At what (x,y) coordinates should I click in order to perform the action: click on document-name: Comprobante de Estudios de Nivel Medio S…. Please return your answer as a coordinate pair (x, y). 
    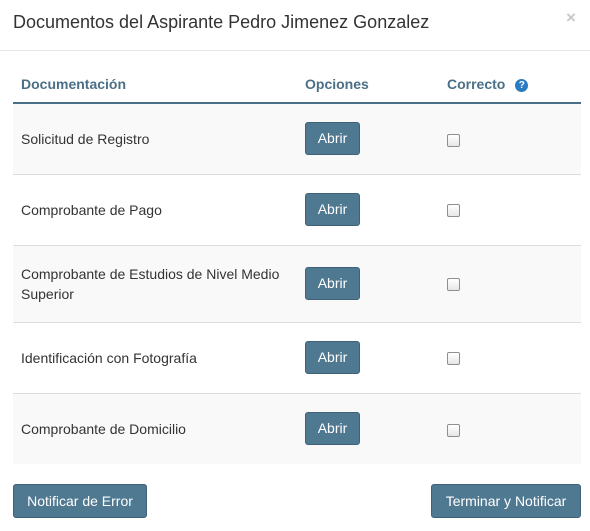
    Looking at the image, I should click on (155, 283).